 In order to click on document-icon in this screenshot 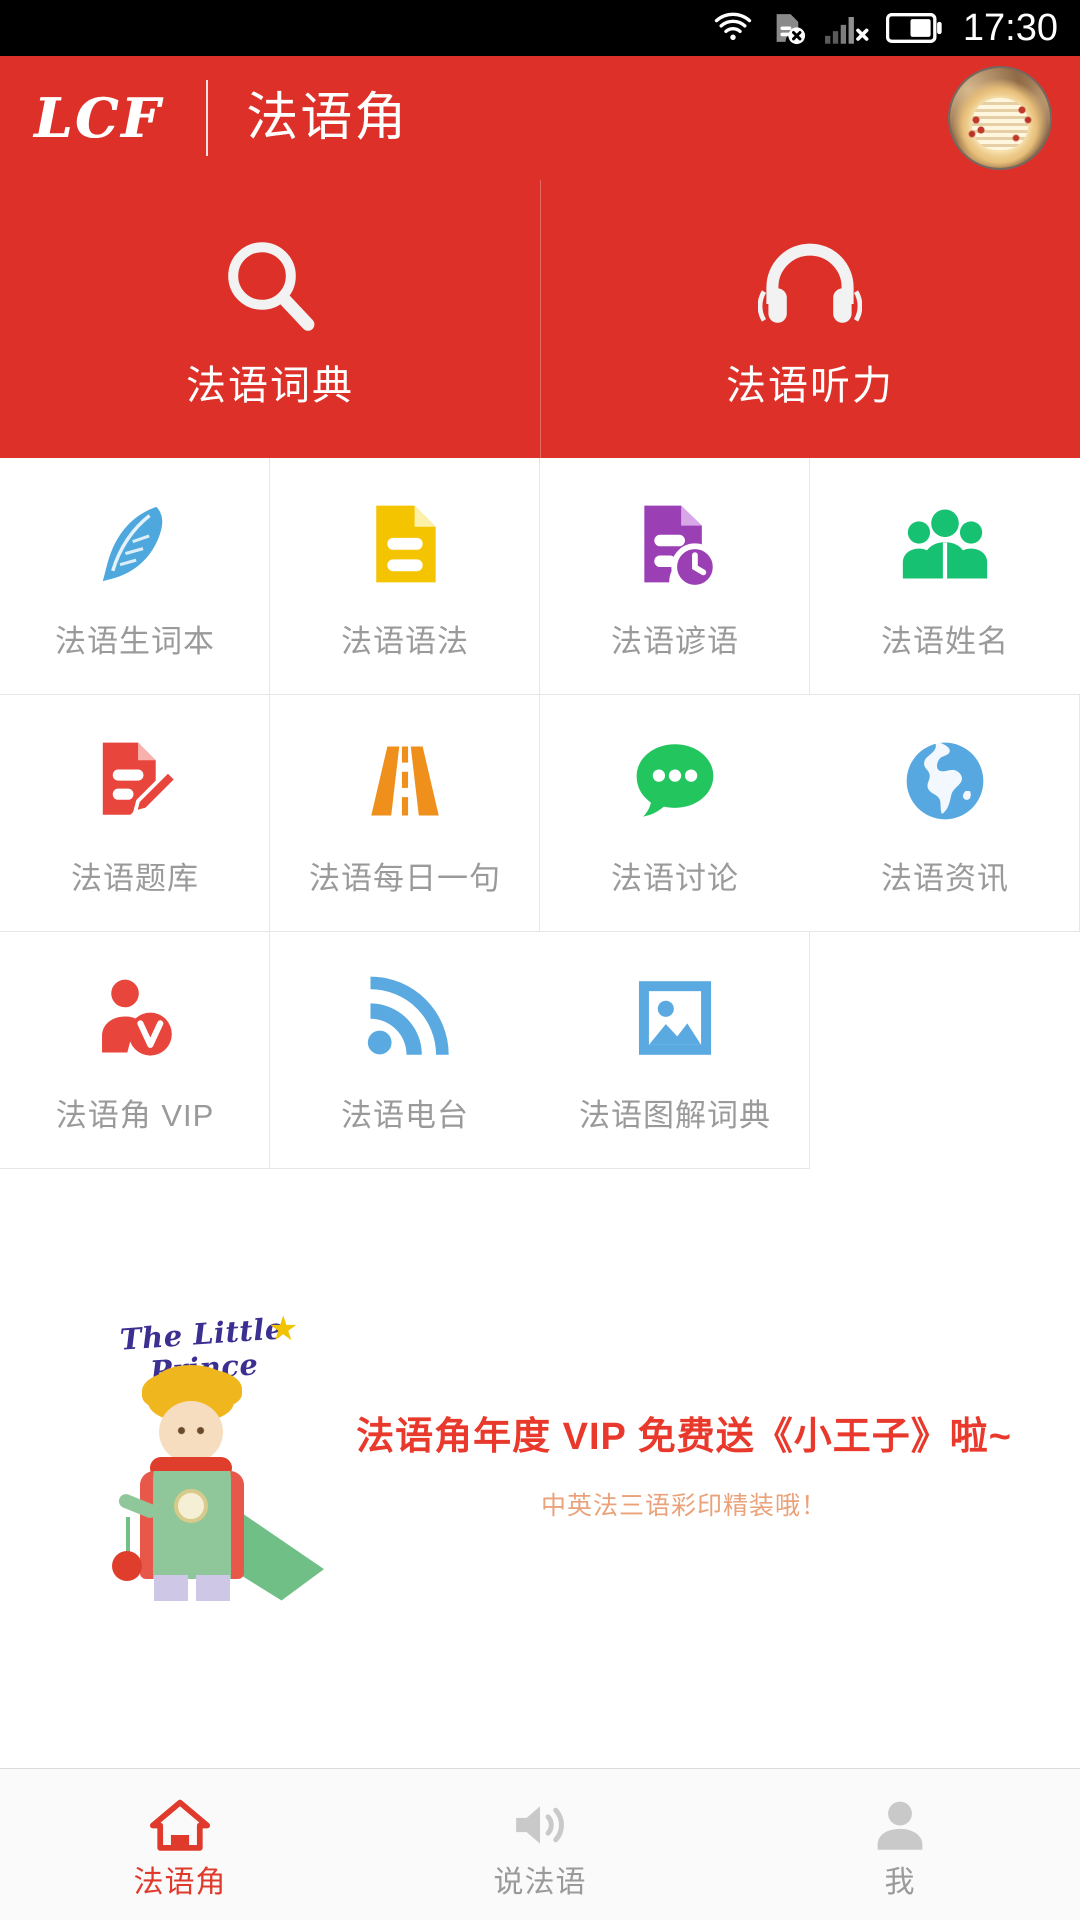, I will do `click(405, 544)`.